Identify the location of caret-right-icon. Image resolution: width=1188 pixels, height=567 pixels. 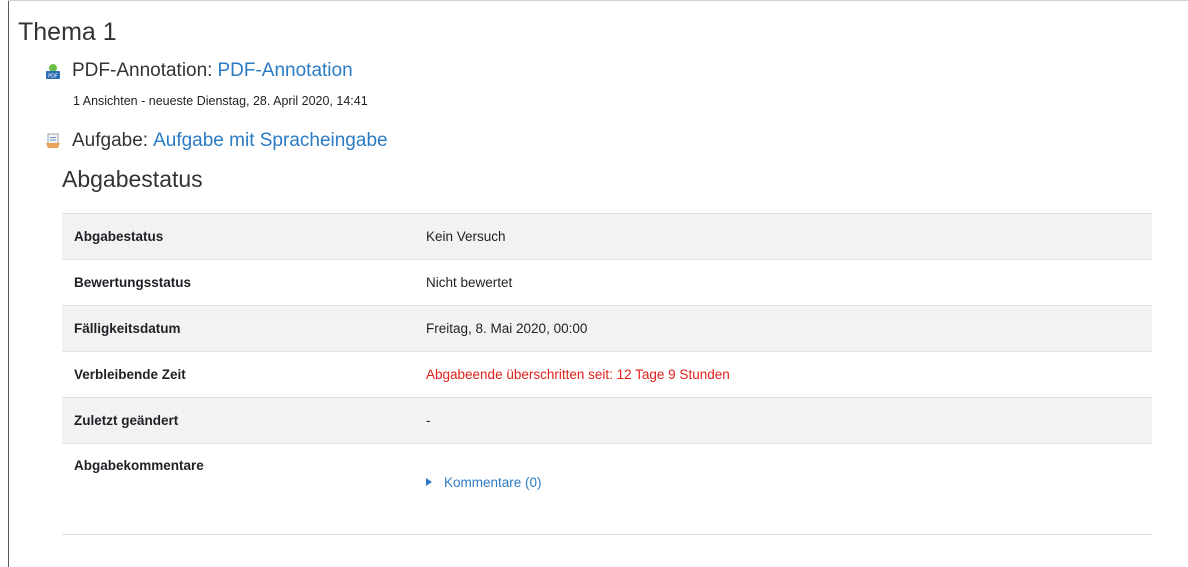
(429, 482).